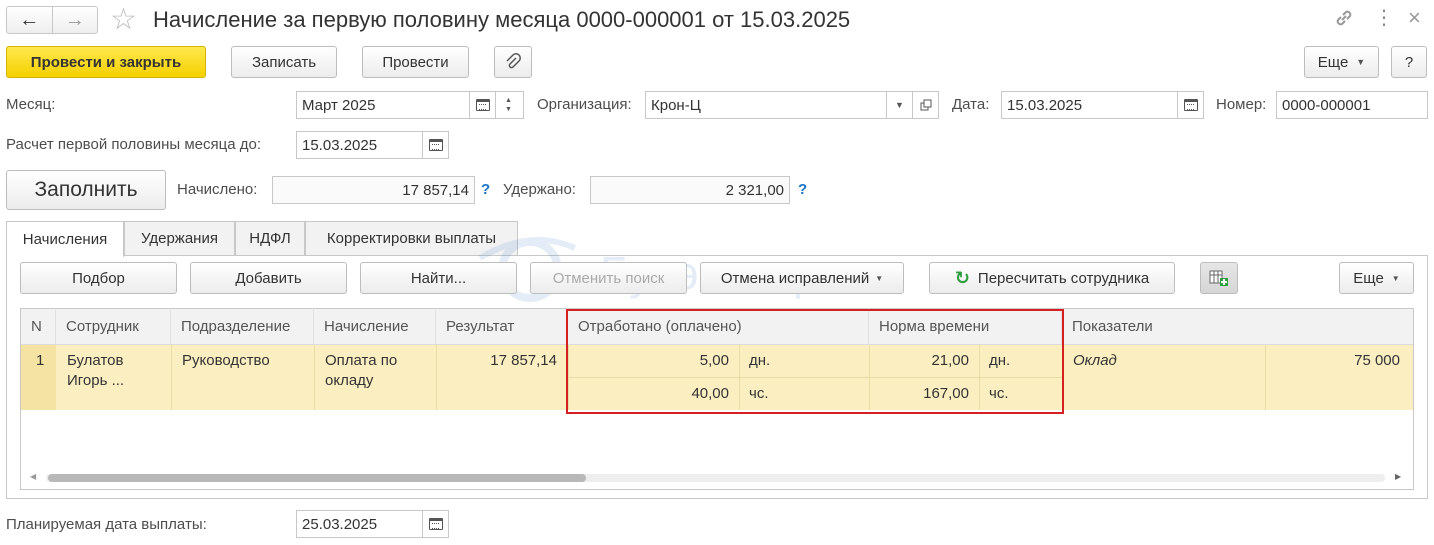  Describe the element at coordinates (965, 326) in the screenshot. I see `col-norm: Норма времени` at that location.